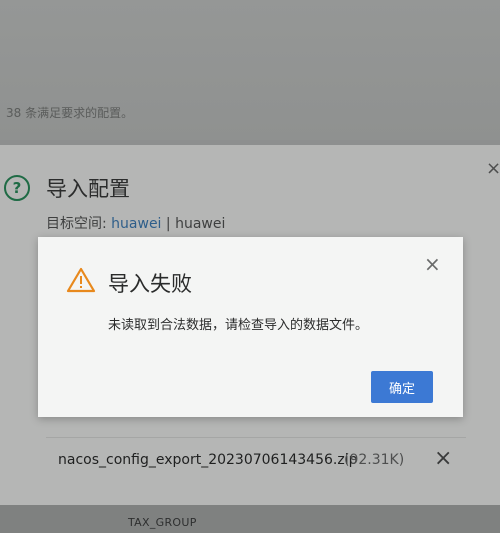  Describe the element at coordinates (88, 189) in the screenshot. I see `import-dialog-title: 导入配置` at that location.